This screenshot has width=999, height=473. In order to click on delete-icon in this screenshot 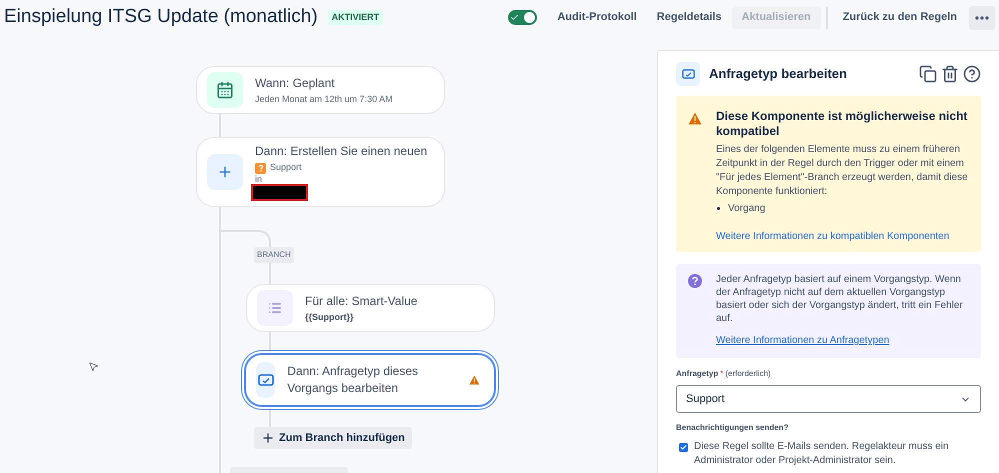, I will do `click(950, 74)`.